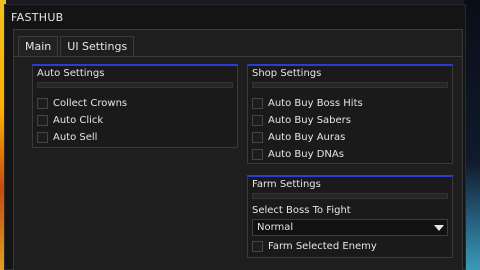 This screenshot has width=480, height=270. What do you see at coordinates (97, 46) in the screenshot?
I see `tab-ui-settings: UI Settings` at bounding box center [97, 46].